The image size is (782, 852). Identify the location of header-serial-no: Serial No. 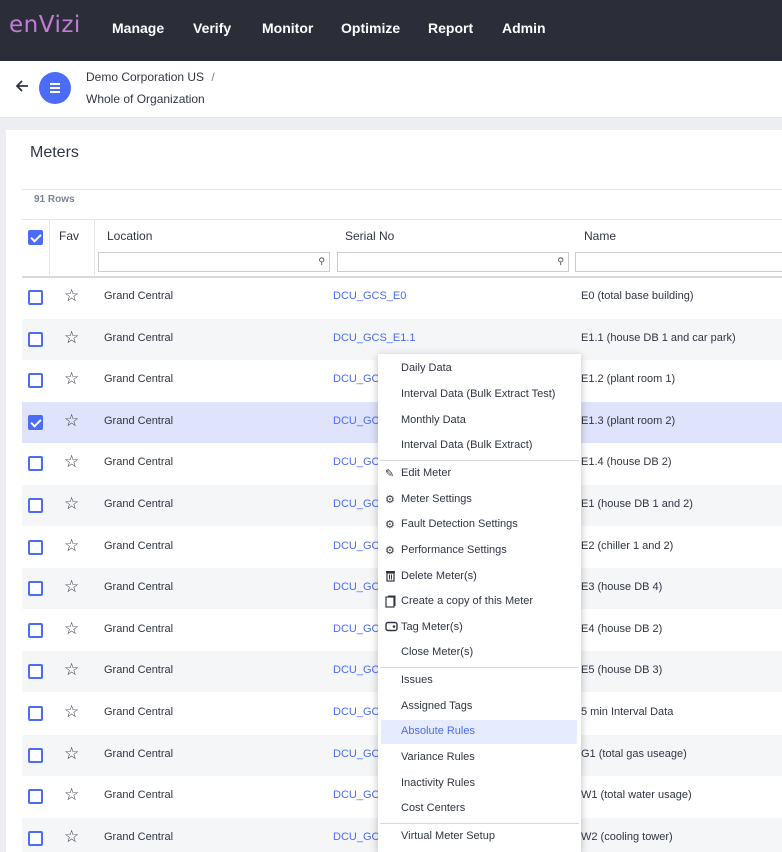
(369, 236).